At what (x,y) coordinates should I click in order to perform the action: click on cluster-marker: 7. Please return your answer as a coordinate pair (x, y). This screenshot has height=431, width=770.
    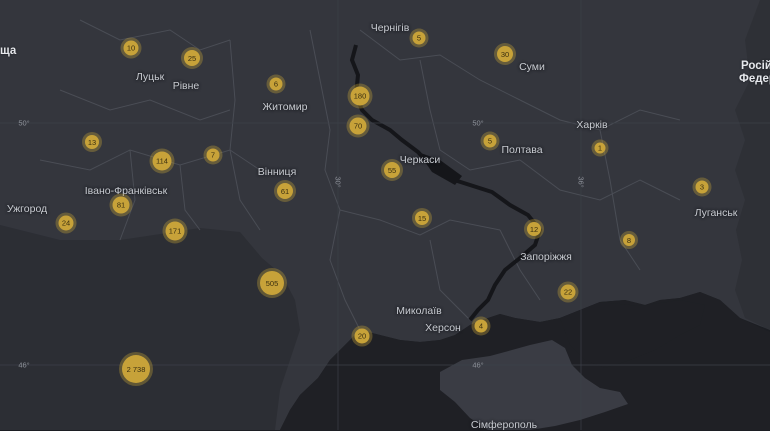
    Looking at the image, I should click on (213, 155).